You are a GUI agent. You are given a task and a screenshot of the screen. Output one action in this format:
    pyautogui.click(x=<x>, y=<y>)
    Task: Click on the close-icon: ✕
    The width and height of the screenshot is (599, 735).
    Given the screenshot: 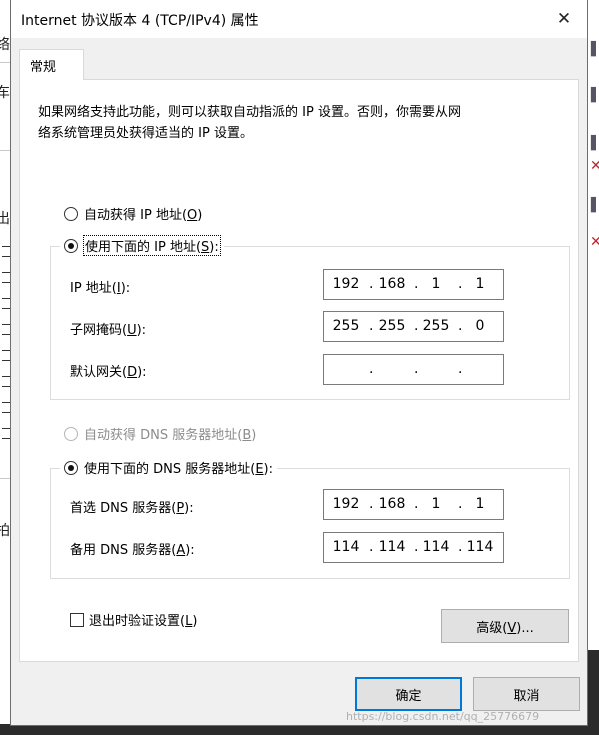 What is the action you would take?
    pyautogui.click(x=564, y=19)
    